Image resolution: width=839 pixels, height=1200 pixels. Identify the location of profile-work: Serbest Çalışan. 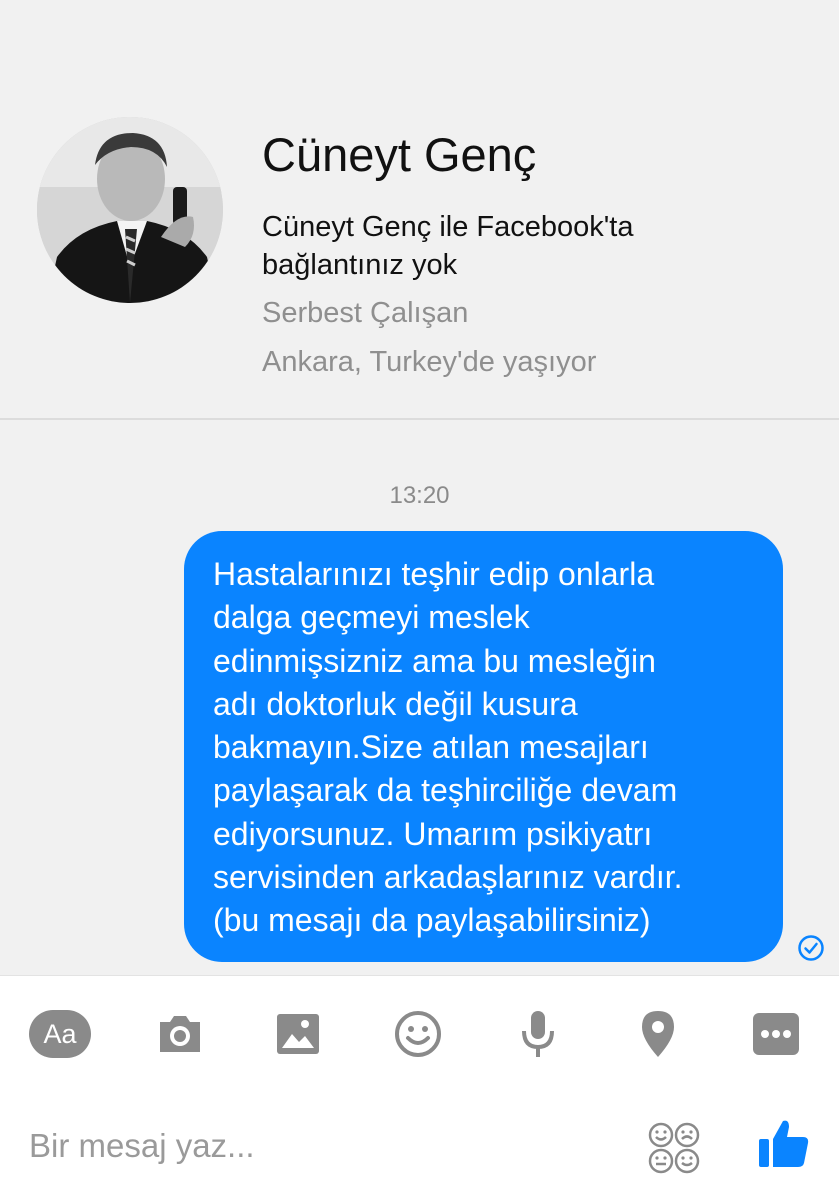
(365, 313).